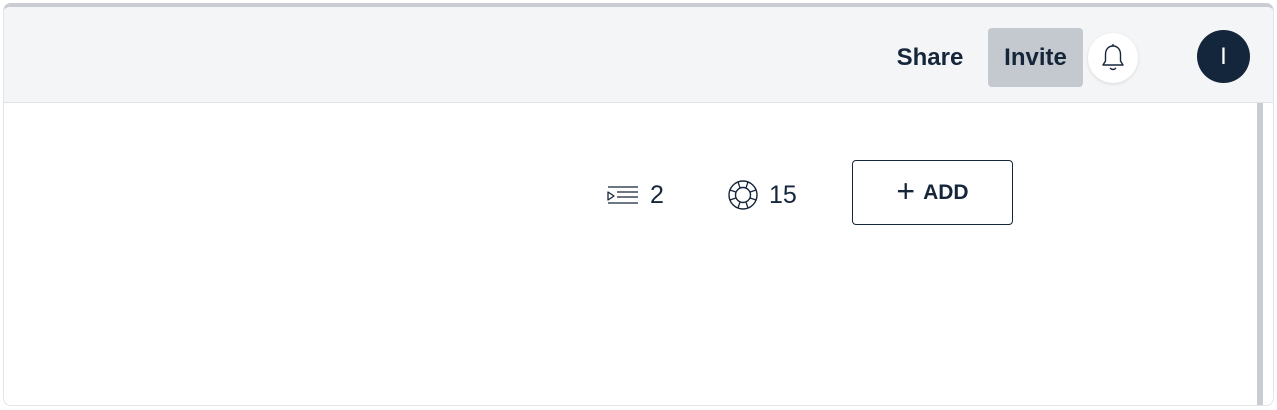  Describe the element at coordinates (906, 191) in the screenshot. I see `plus-icon: +` at that location.